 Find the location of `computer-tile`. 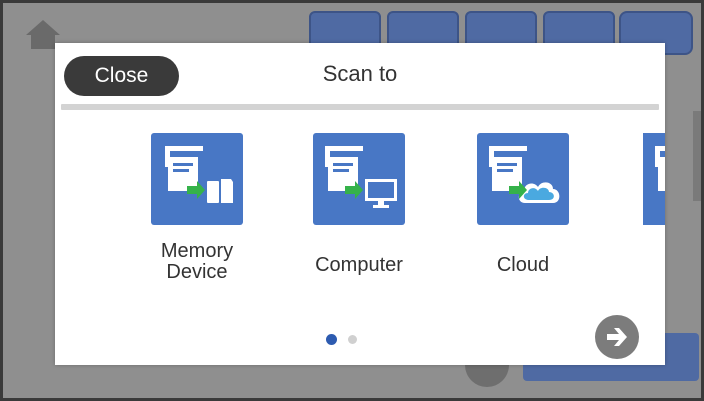

computer-tile is located at coordinates (359, 179).